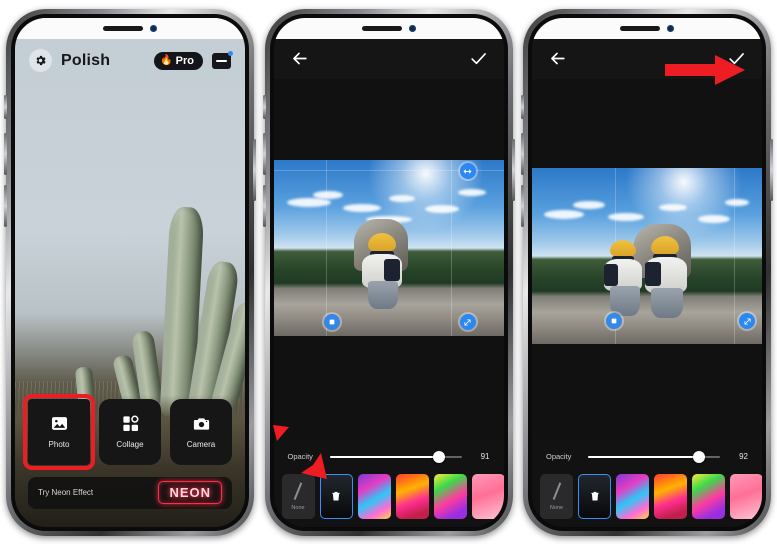  Describe the element at coordinates (59, 431) in the screenshot. I see `photo-button: Photo` at that location.